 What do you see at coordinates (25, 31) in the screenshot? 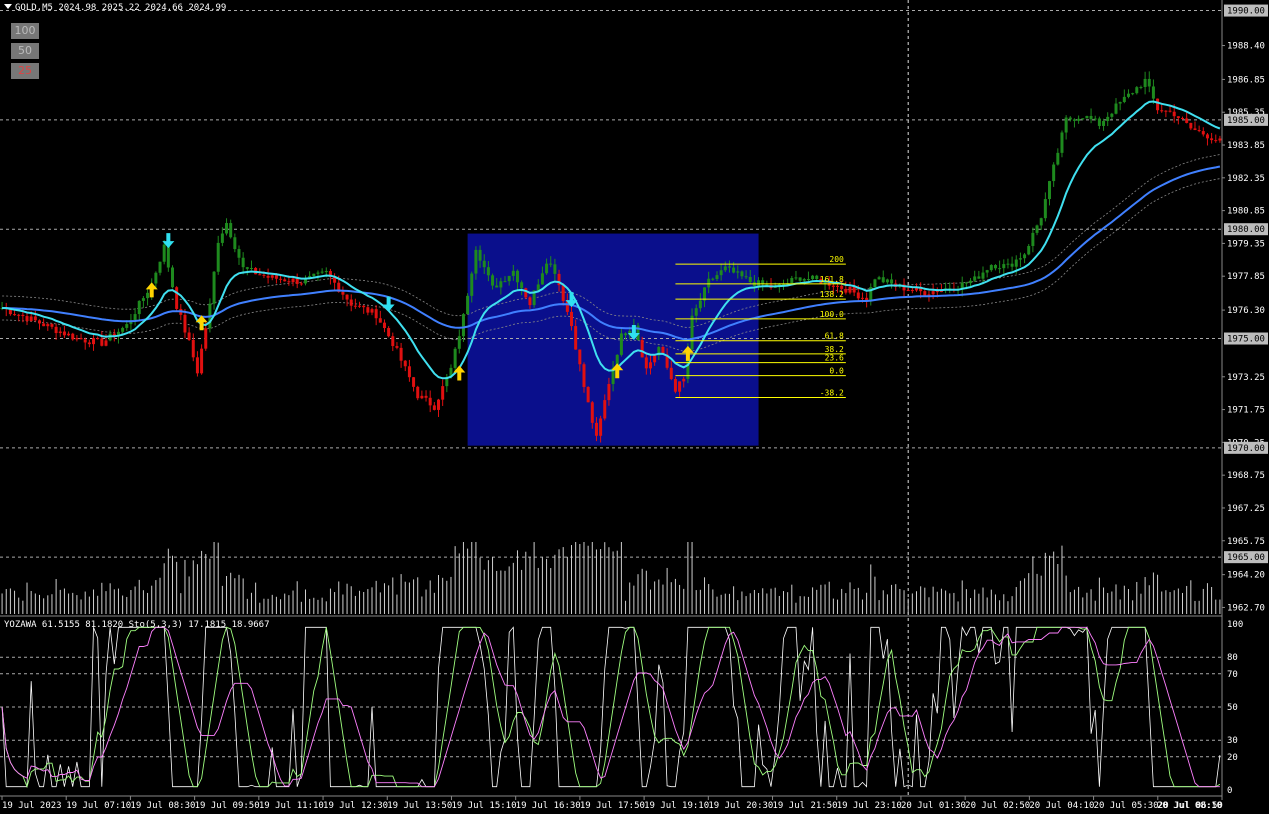
I see `zoom-button-100: 100` at bounding box center [25, 31].